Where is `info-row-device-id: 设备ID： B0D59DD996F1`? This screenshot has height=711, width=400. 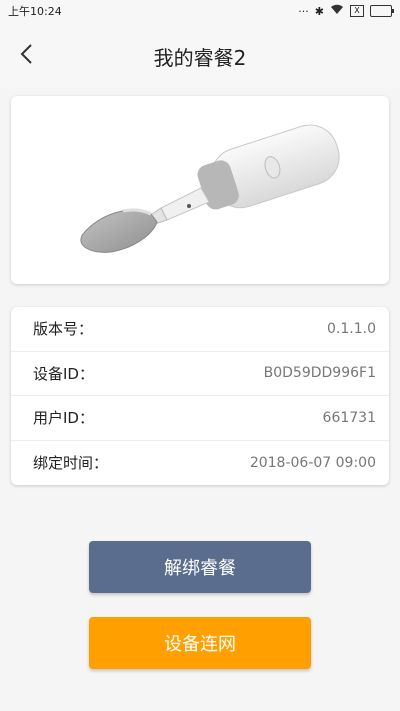
info-row-device-id: 设备ID： B0D59DD996F1 is located at coordinates (200, 374).